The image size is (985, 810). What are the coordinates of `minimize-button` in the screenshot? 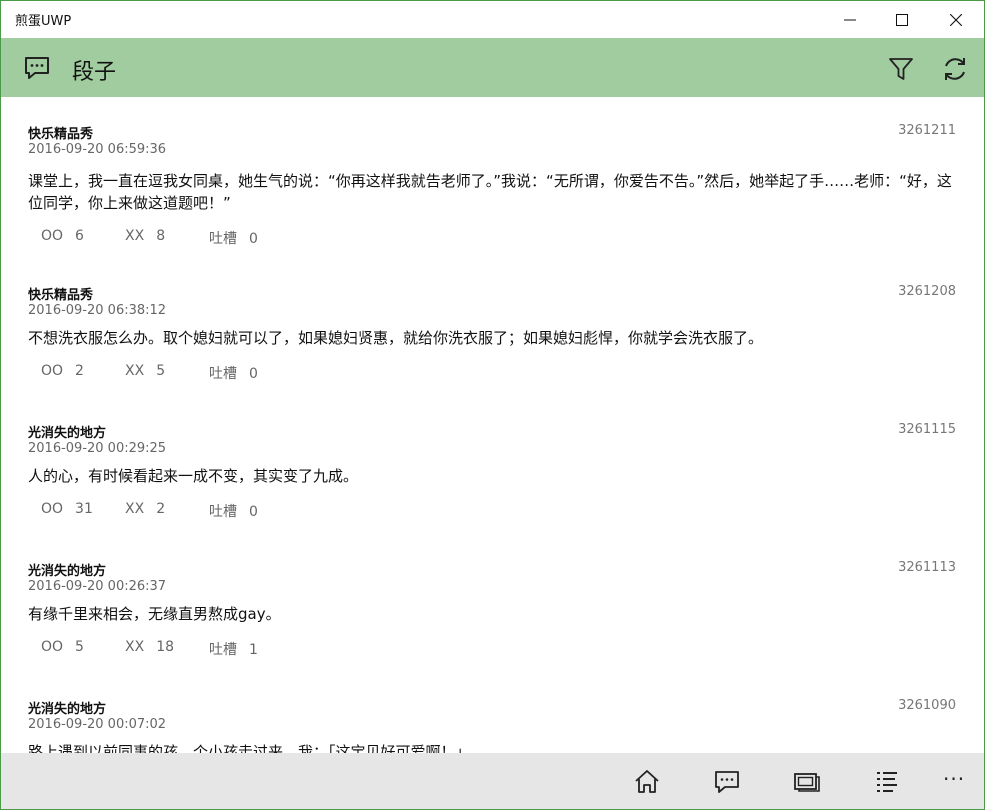 It's located at (850, 19).